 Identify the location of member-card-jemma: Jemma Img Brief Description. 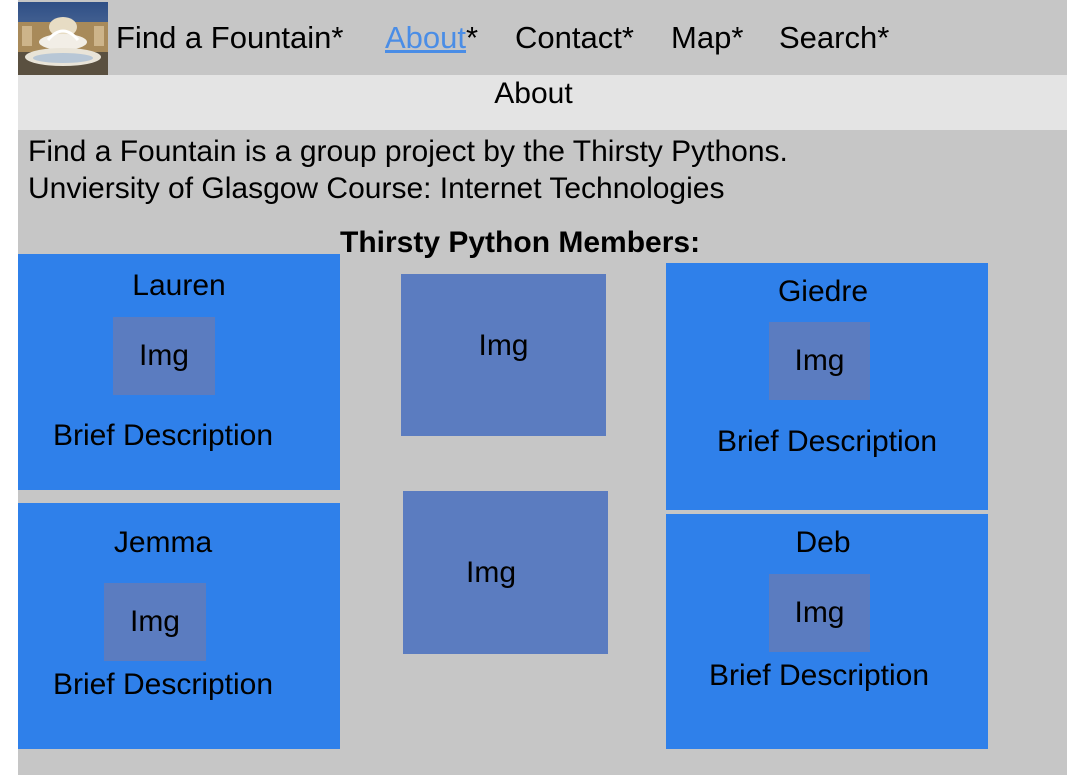
(179, 626).